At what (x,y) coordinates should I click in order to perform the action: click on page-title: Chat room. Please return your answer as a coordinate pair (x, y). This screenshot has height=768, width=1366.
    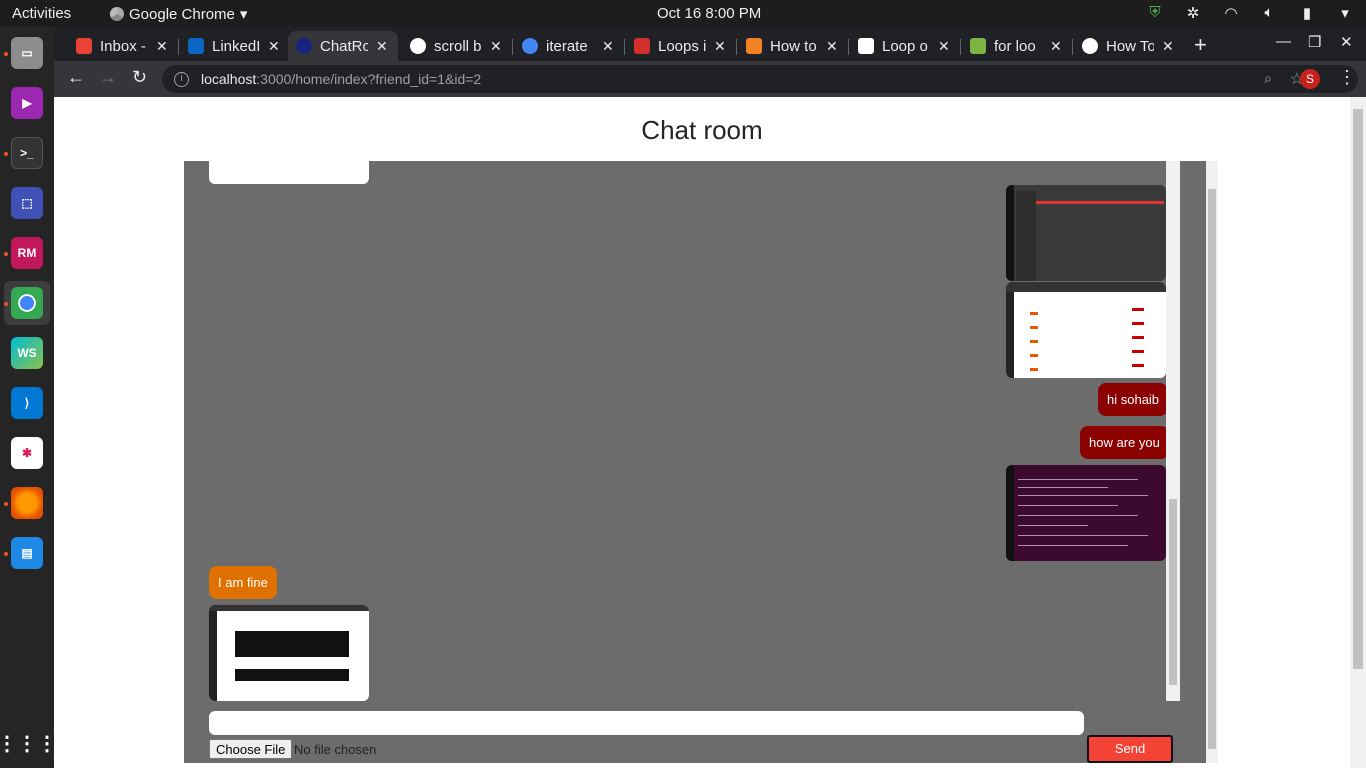
    Looking at the image, I should click on (702, 130).